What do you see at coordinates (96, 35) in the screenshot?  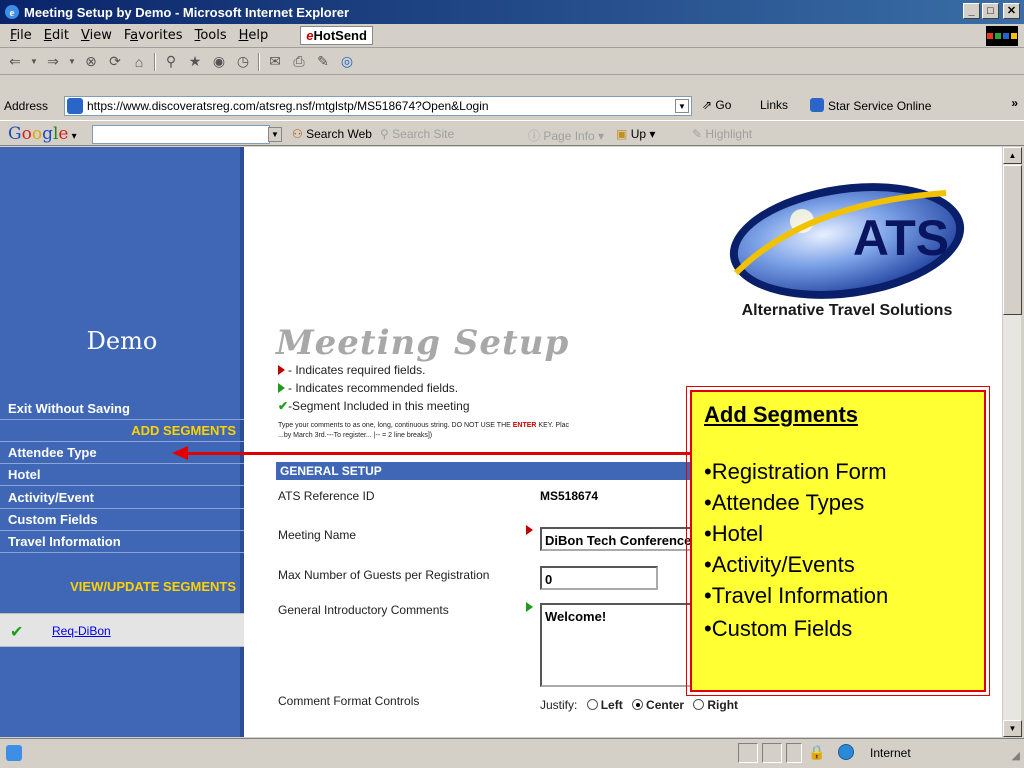 I see `menu-view: View` at bounding box center [96, 35].